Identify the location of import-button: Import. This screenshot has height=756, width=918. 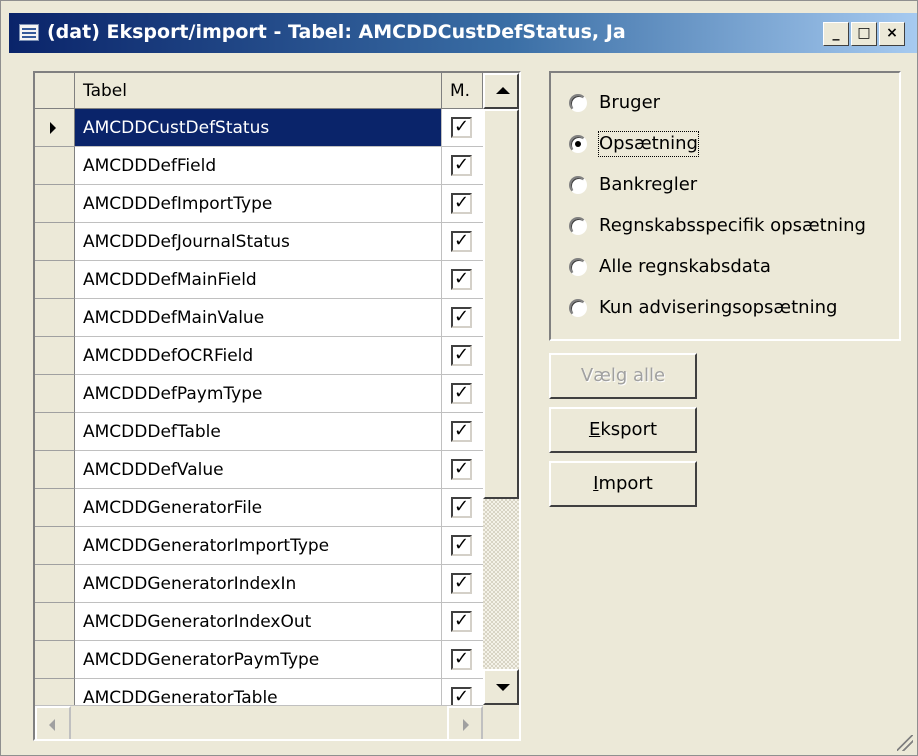
(623, 484).